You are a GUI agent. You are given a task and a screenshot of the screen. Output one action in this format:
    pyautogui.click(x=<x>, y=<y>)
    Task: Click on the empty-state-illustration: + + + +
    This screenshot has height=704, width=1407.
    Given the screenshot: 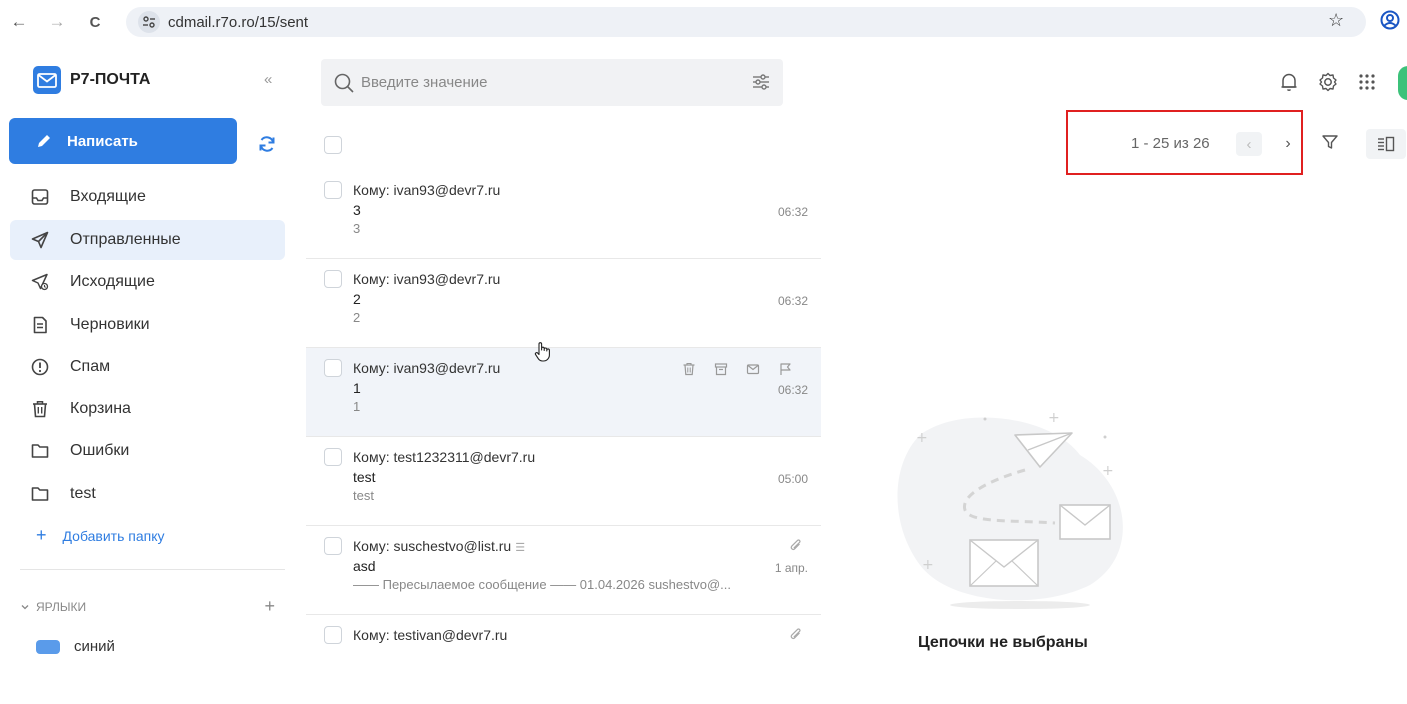 What is the action you would take?
    pyautogui.click(x=1010, y=505)
    